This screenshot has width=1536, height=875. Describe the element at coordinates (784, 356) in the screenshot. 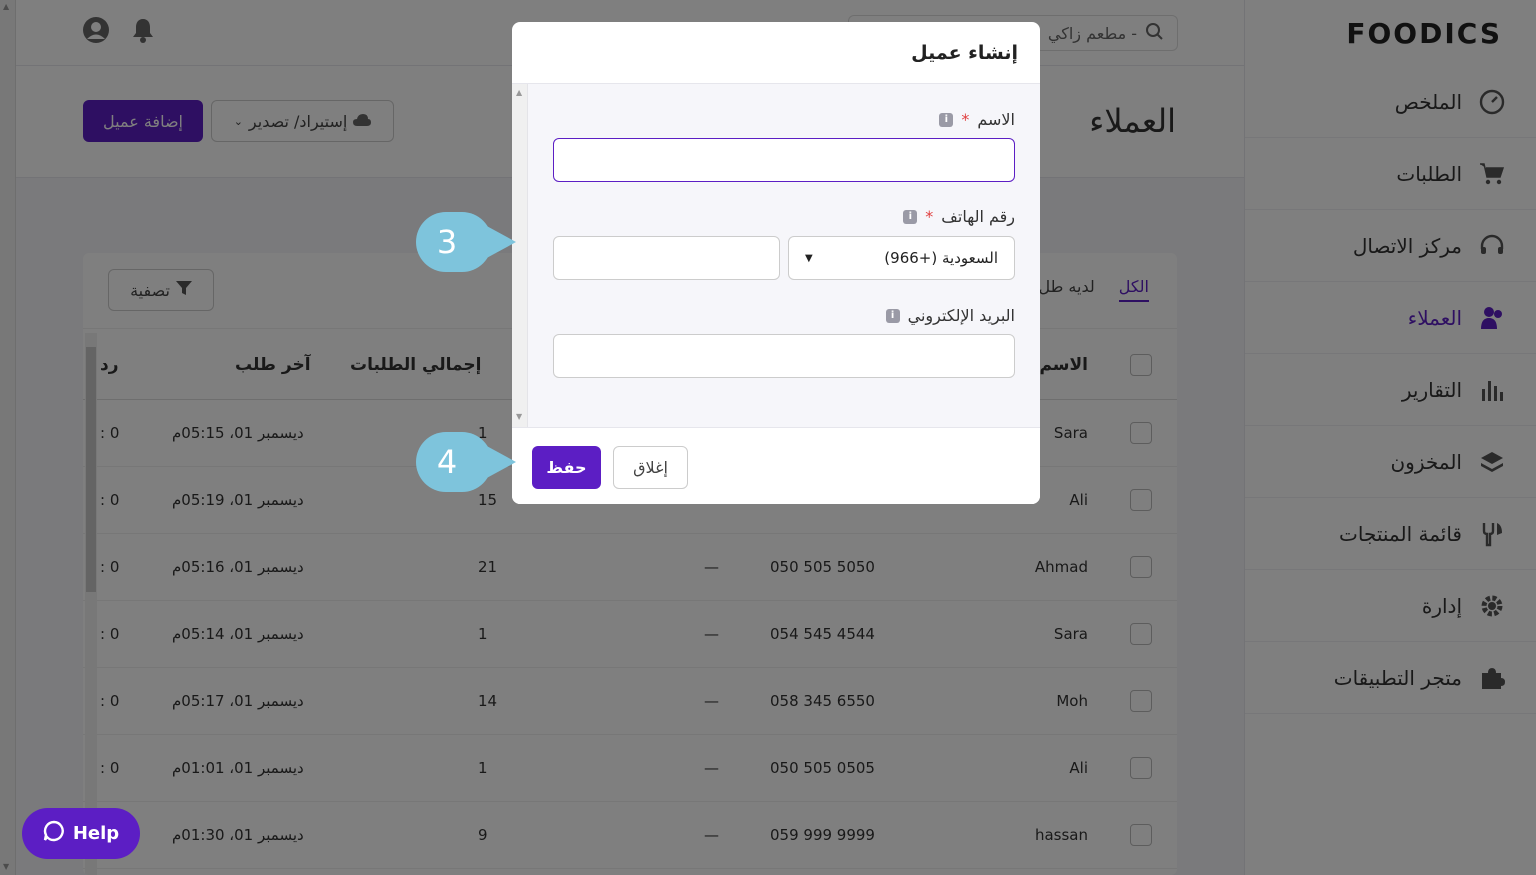

I see `email-input` at that location.